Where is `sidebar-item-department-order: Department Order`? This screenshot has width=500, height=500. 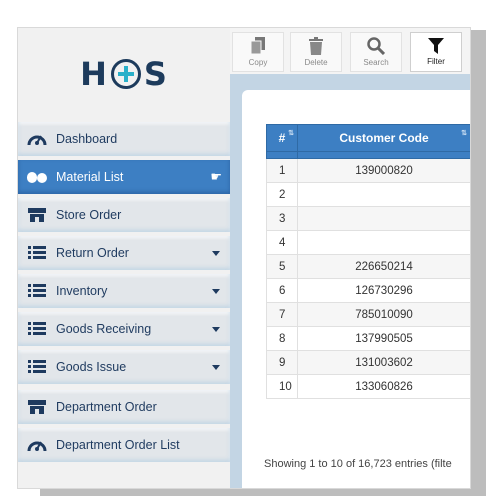
sidebar-item-department-order: Department Order is located at coordinates (124, 407).